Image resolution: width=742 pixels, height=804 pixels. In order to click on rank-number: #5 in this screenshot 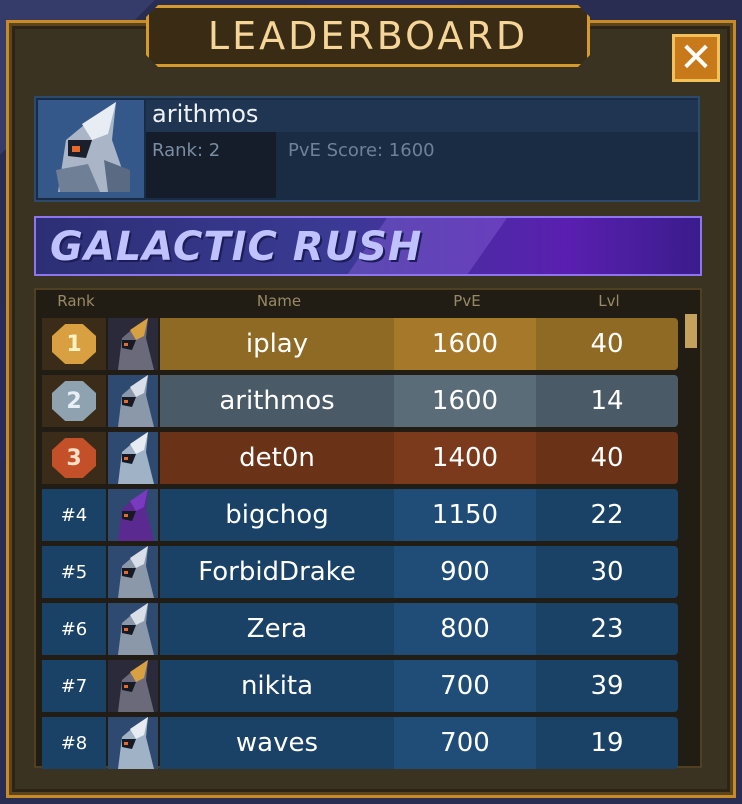, I will do `click(74, 572)`.